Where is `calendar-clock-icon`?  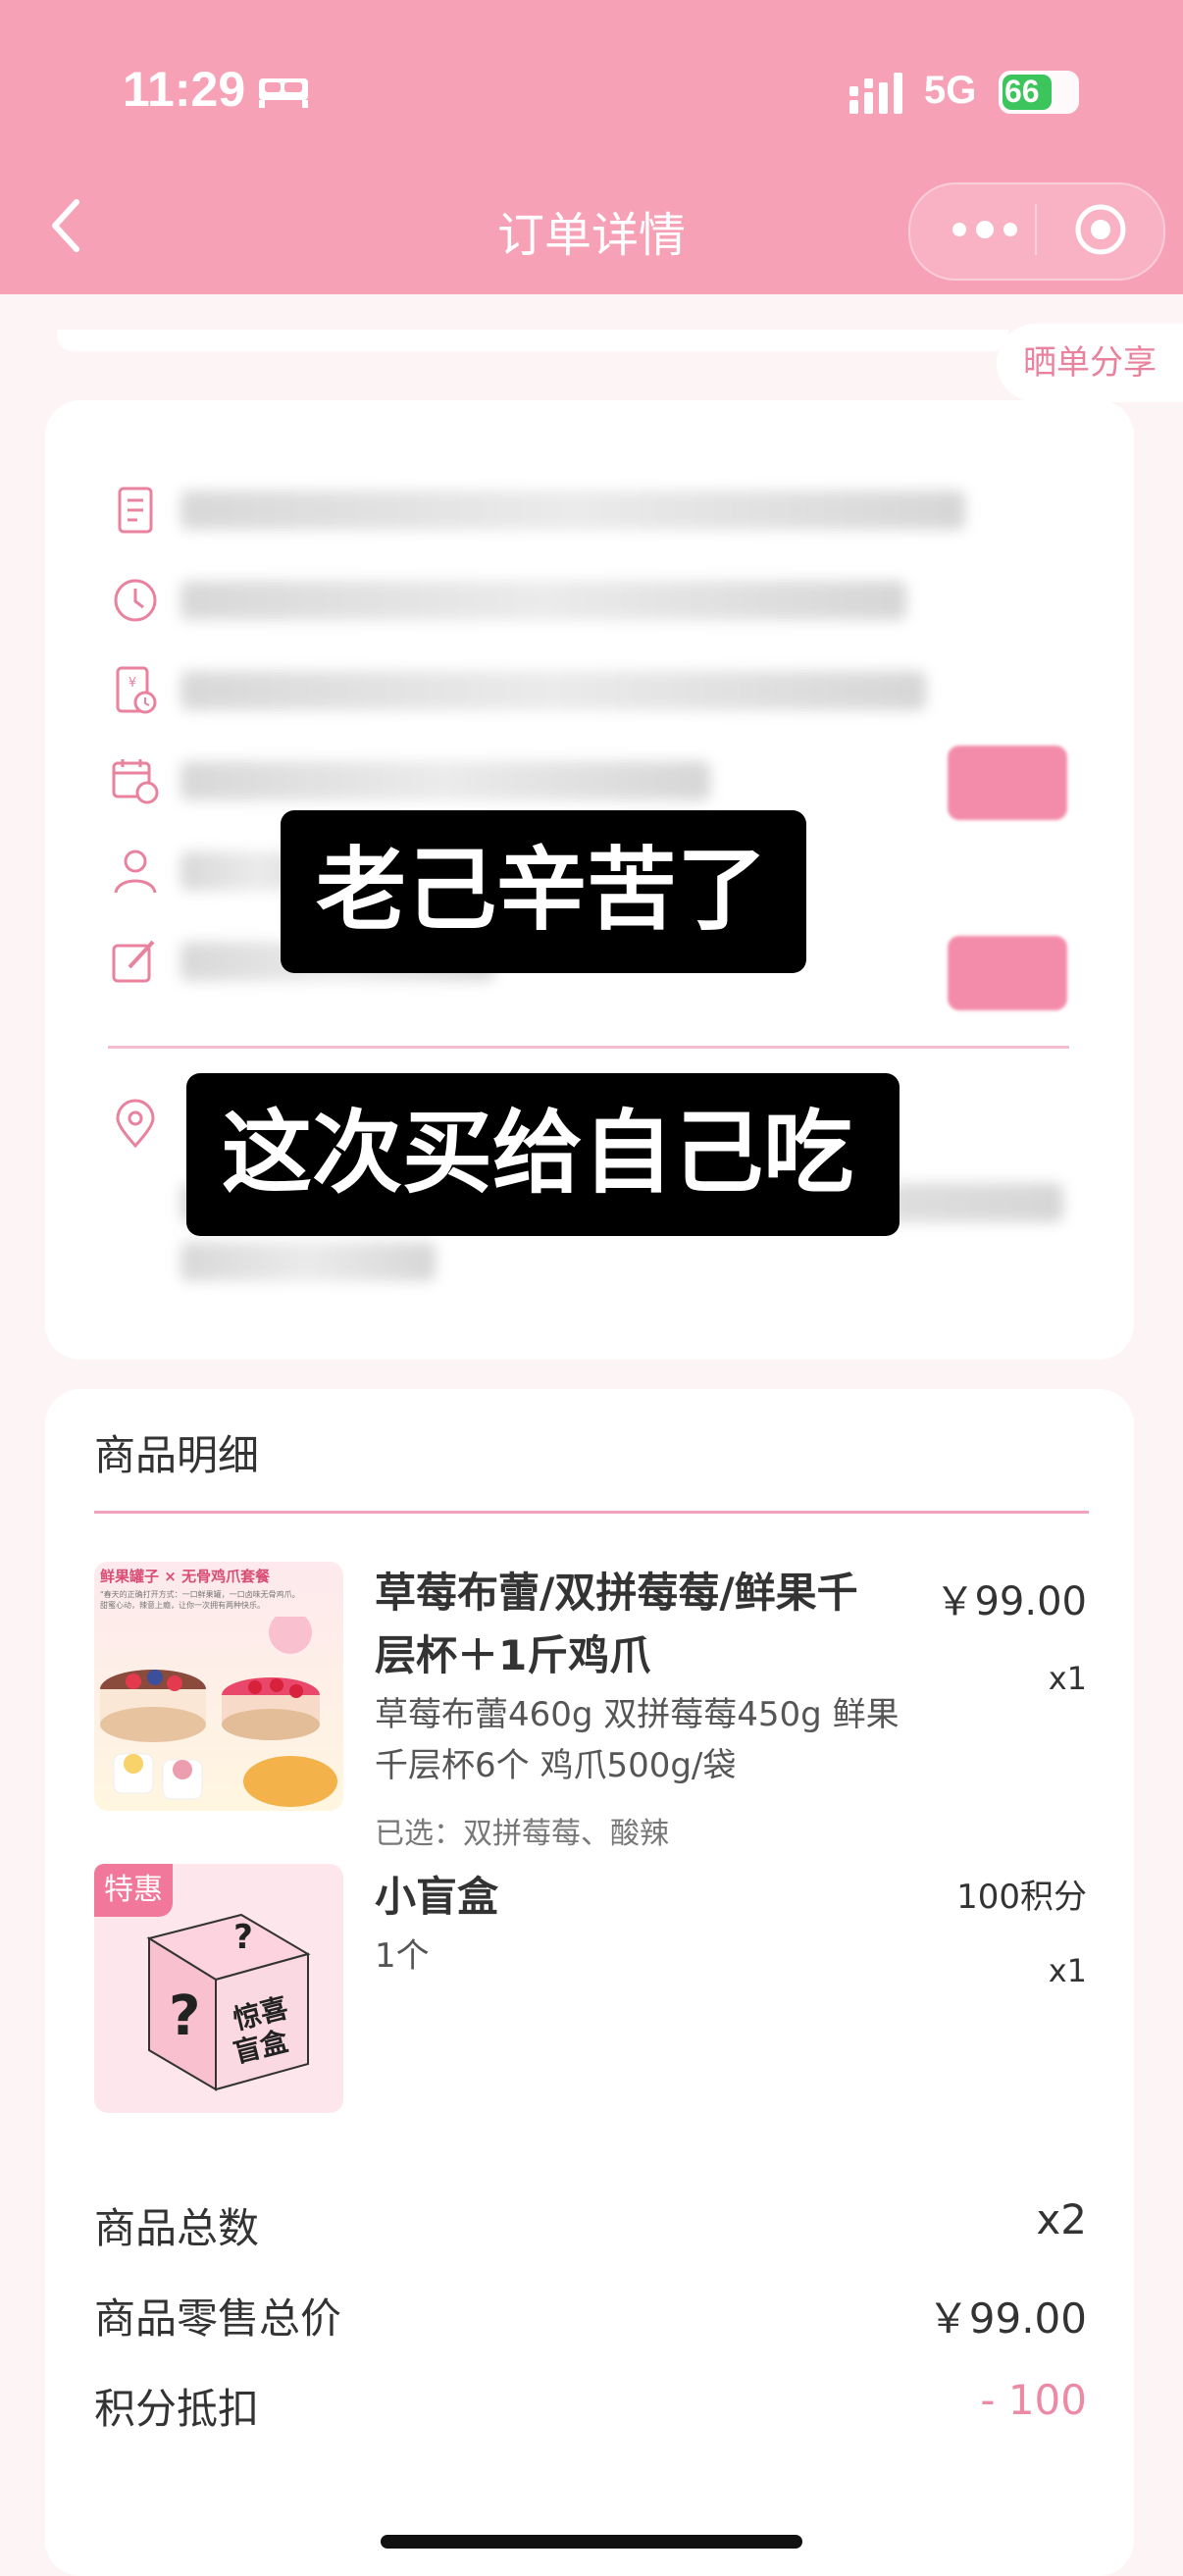
calendar-clock-icon is located at coordinates (136, 781).